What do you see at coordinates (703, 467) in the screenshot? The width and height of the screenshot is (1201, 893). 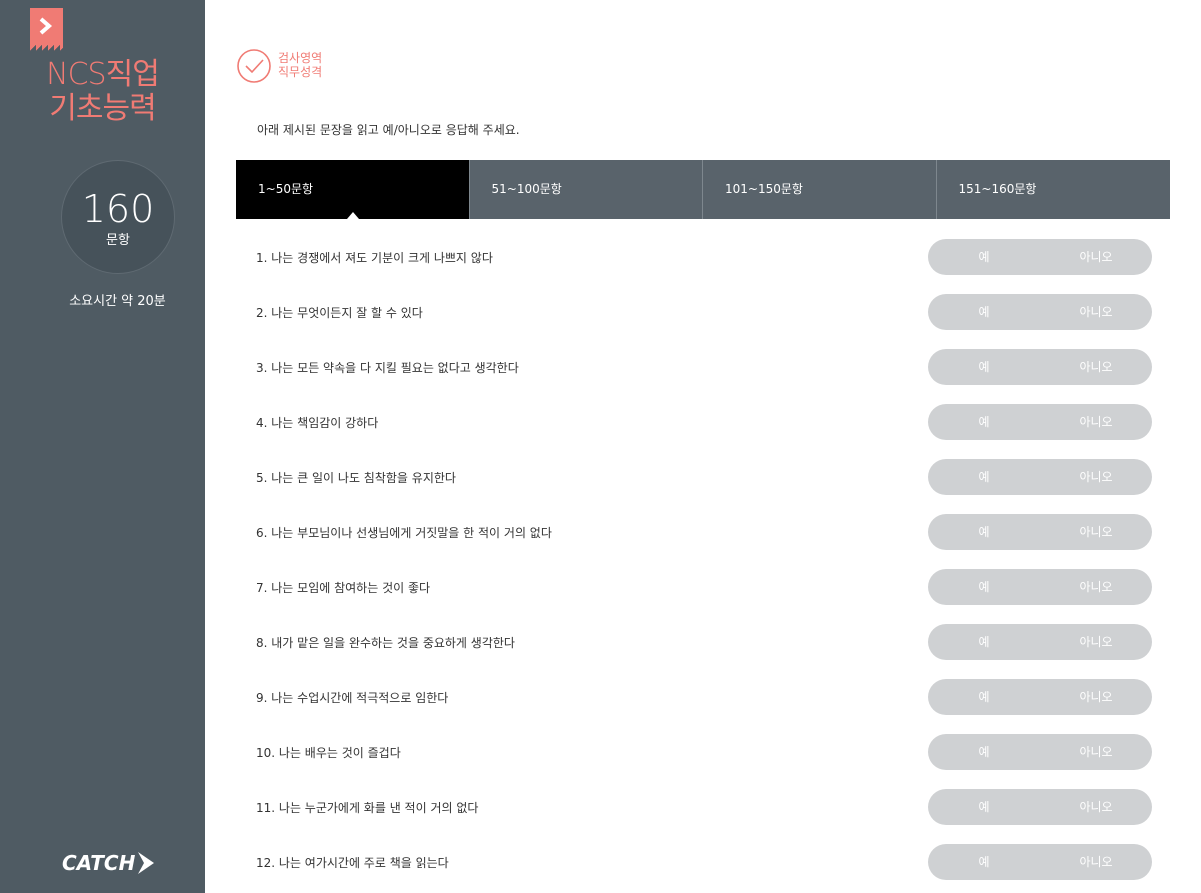 I see `question-row: 5. 나는 큰 일이 나도 침착함을 유지한다 예 아니오` at bounding box center [703, 467].